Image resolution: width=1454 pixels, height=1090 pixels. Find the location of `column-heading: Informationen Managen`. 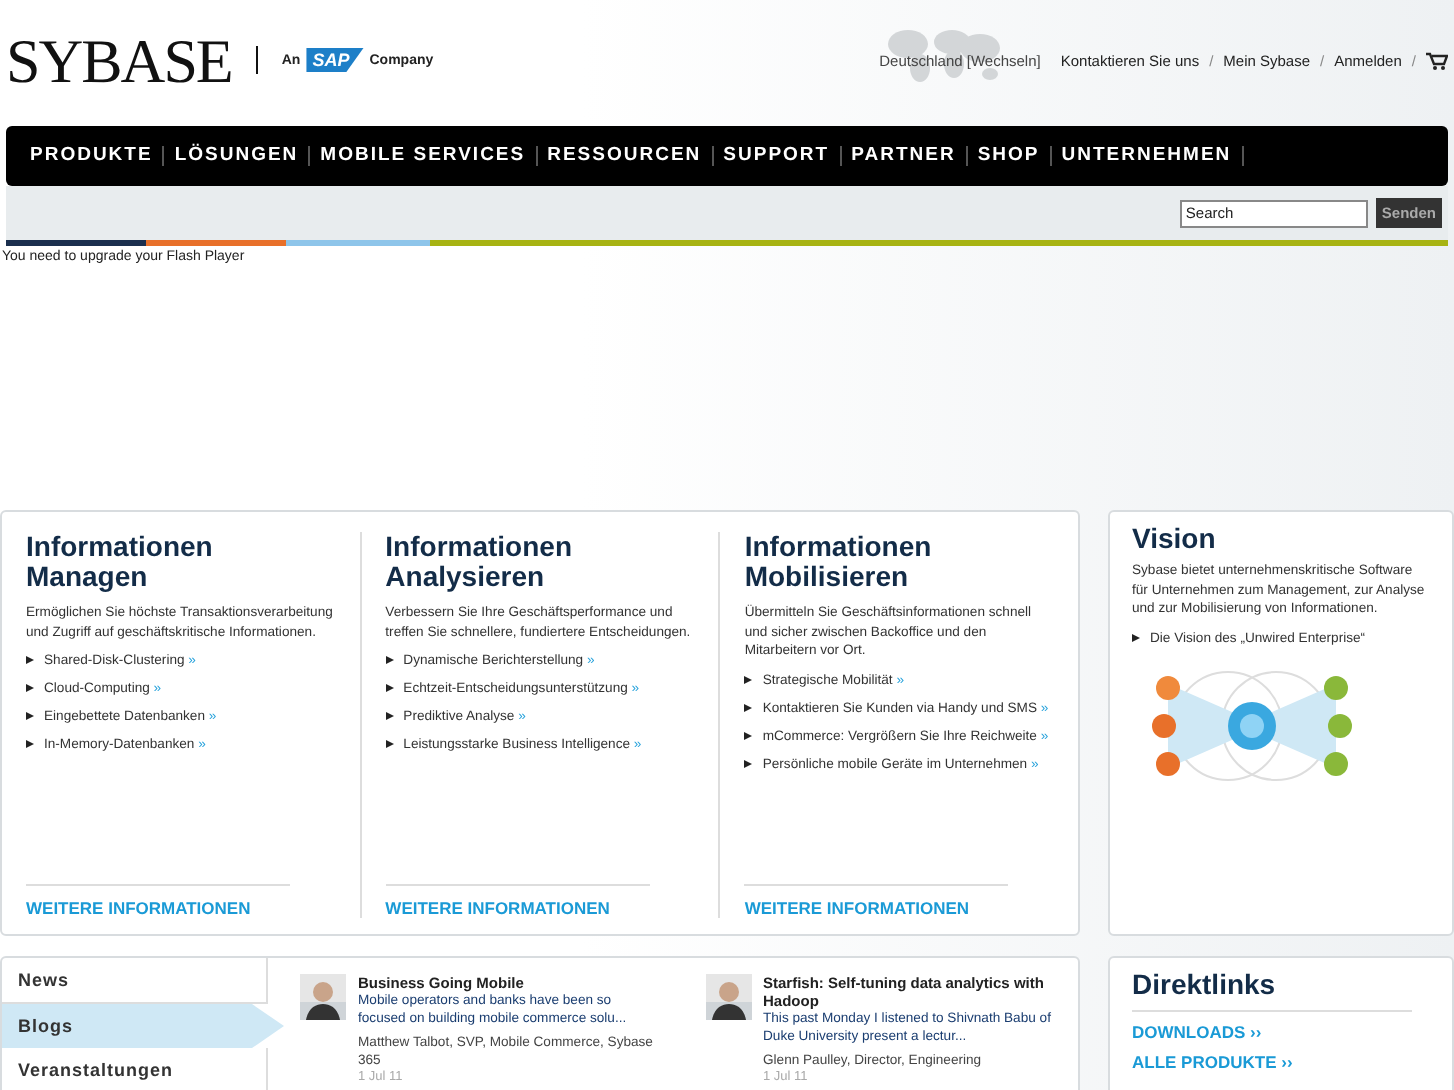

column-heading: Informationen Managen is located at coordinates (120, 562).